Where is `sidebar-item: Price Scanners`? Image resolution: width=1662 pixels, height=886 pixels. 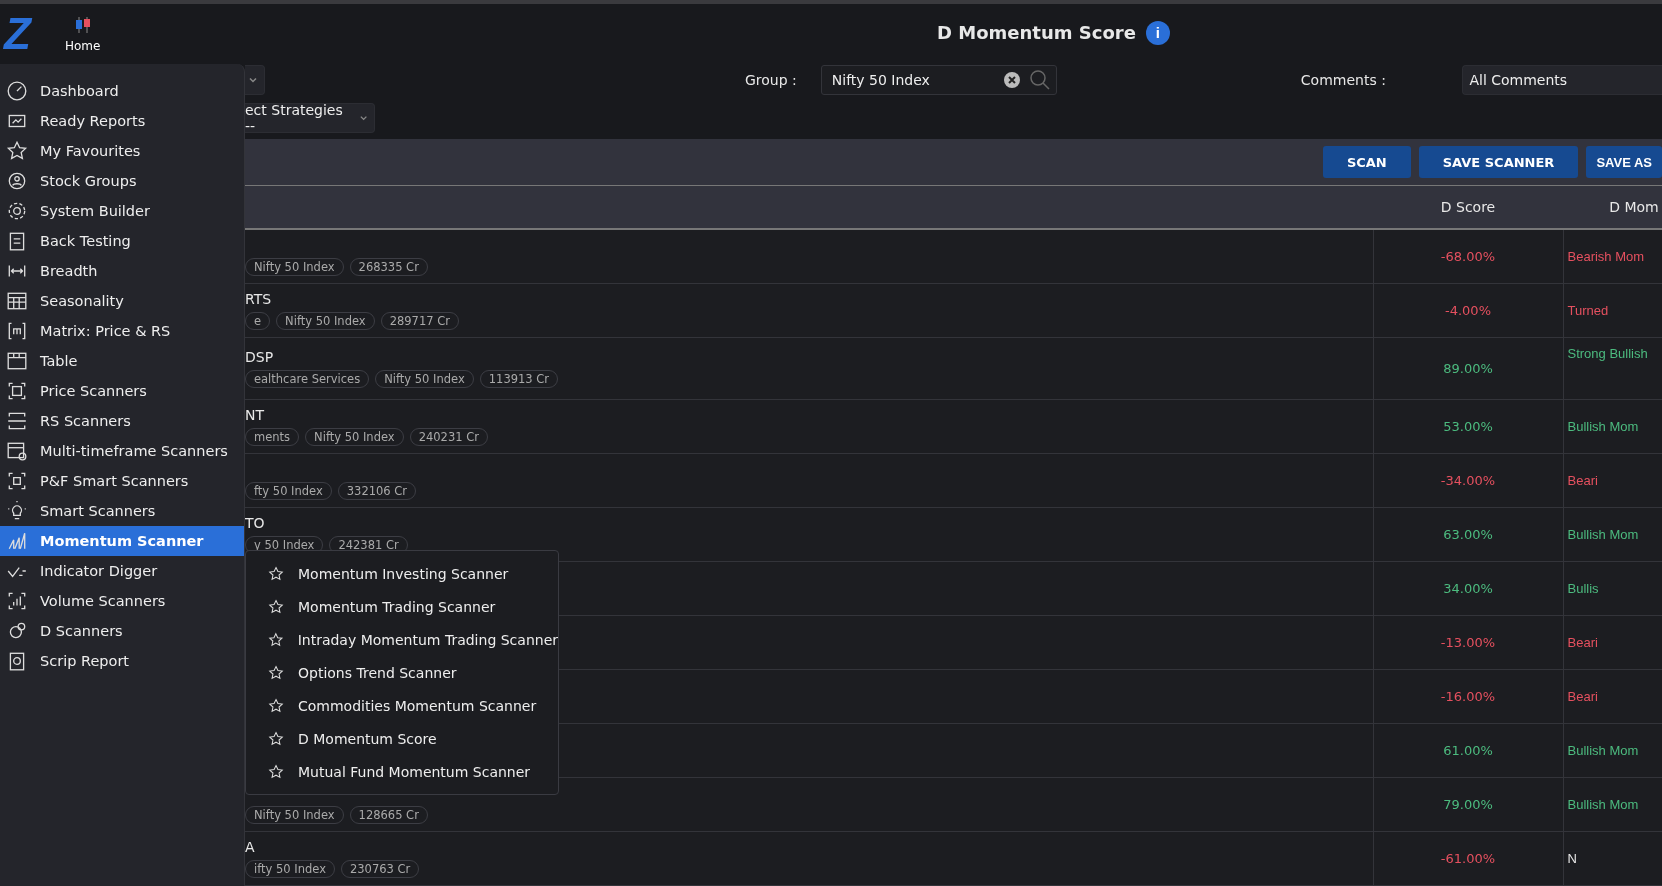
sidebar-item: Price Scanners is located at coordinates (122, 391).